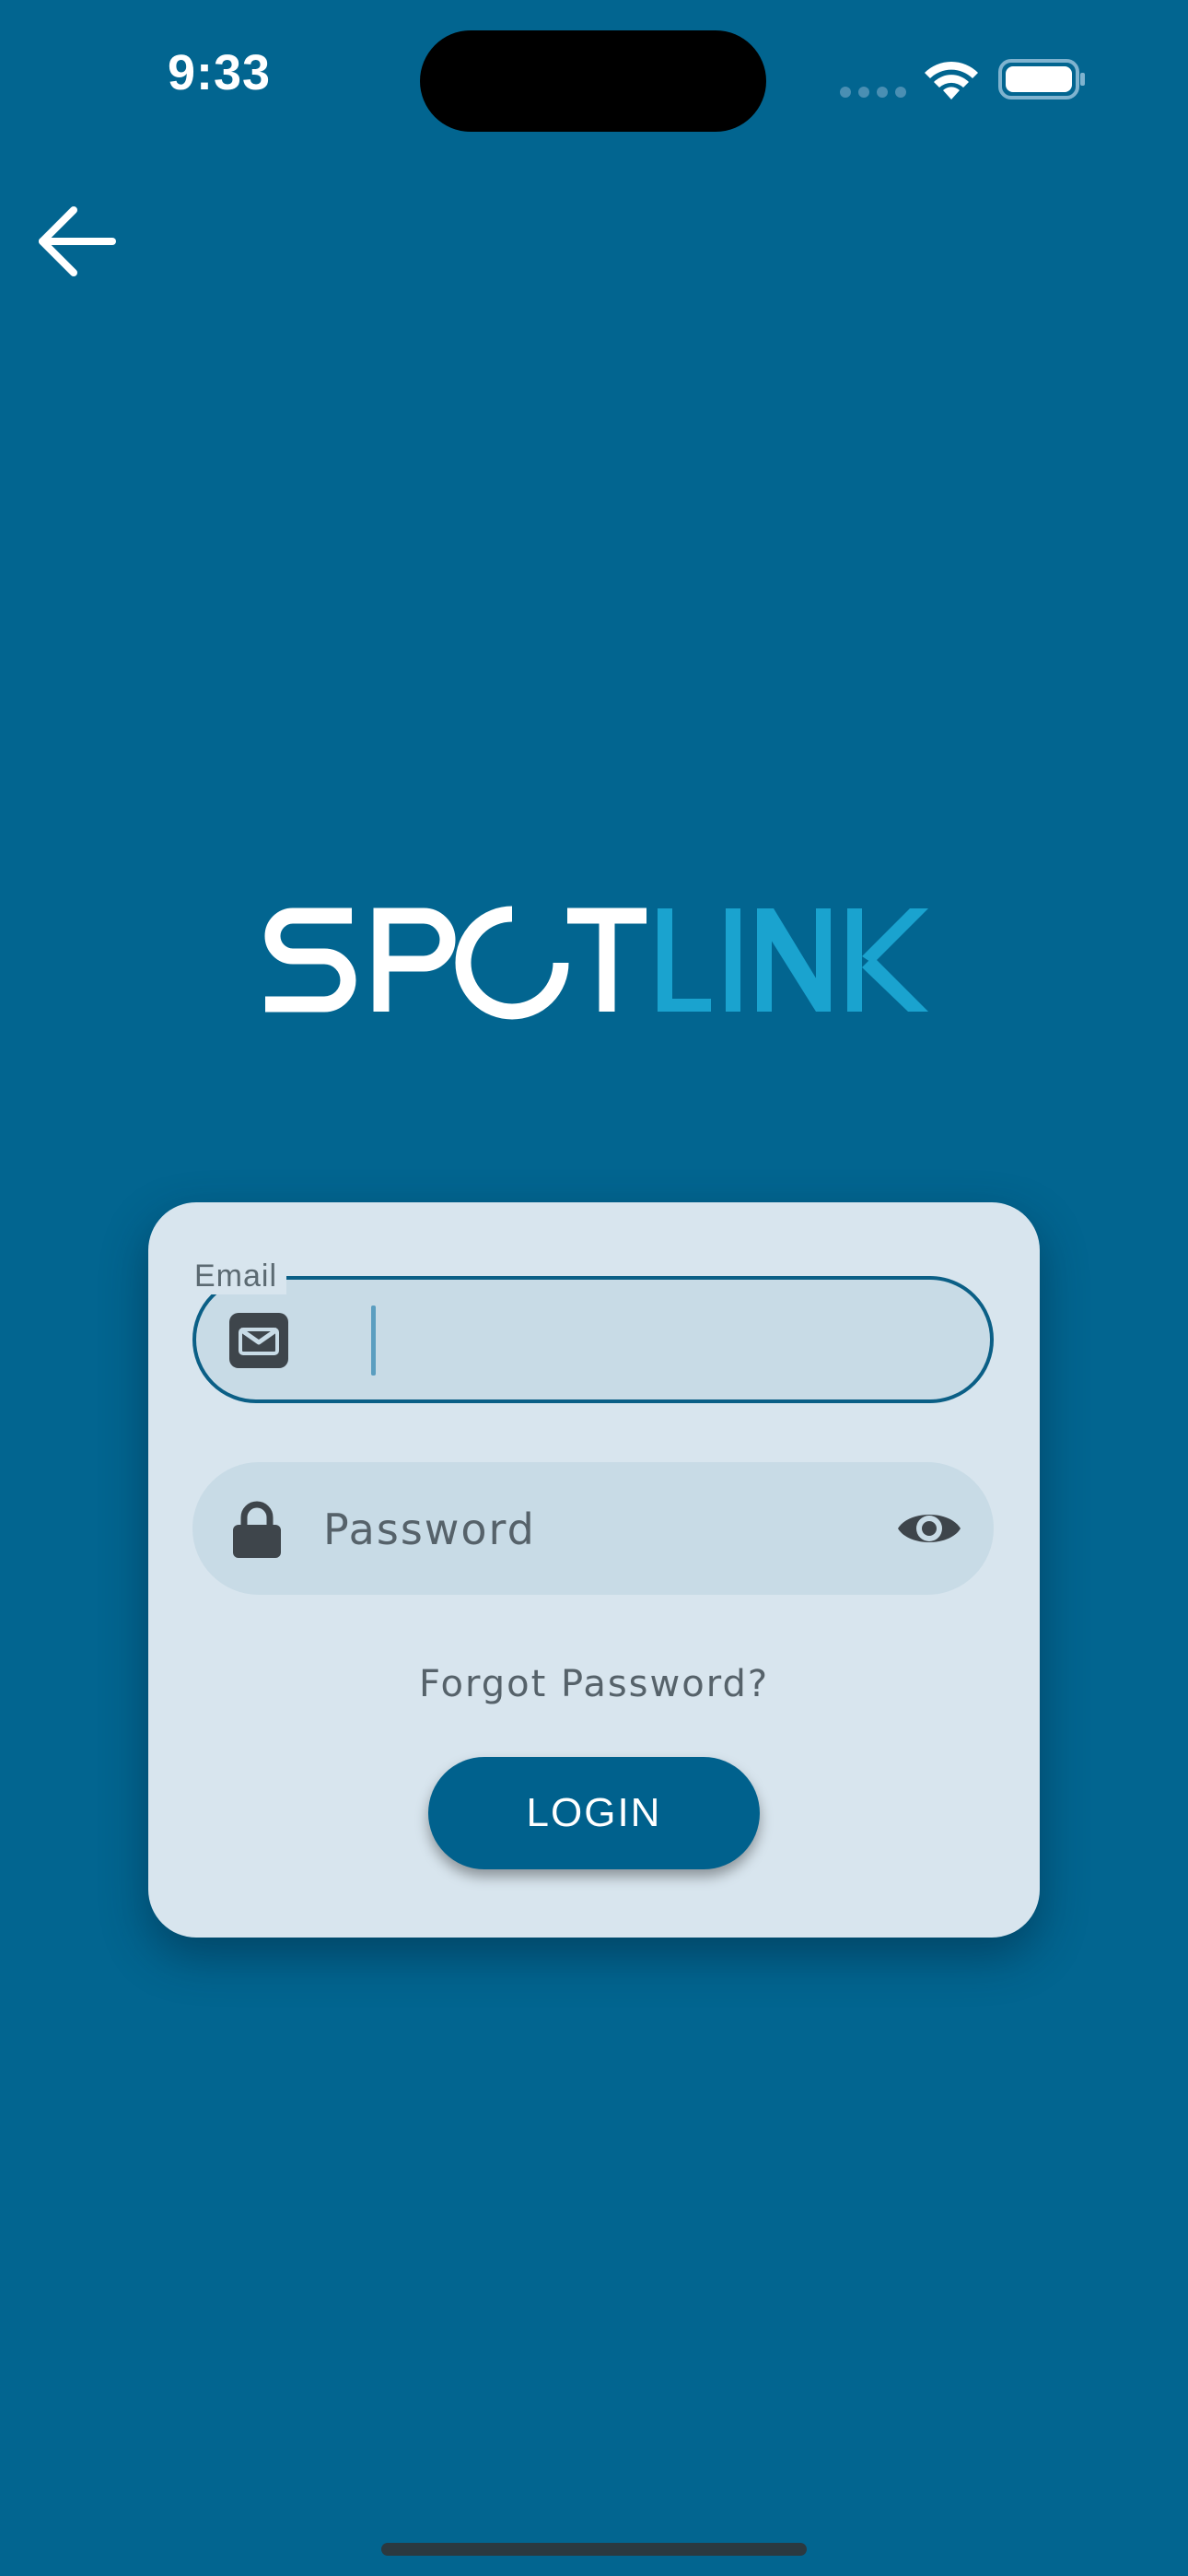 Image resolution: width=1188 pixels, height=2576 pixels. Describe the element at coordinates (873, 92) in the screenshot. I see `cellular-signal-icon` at that location.